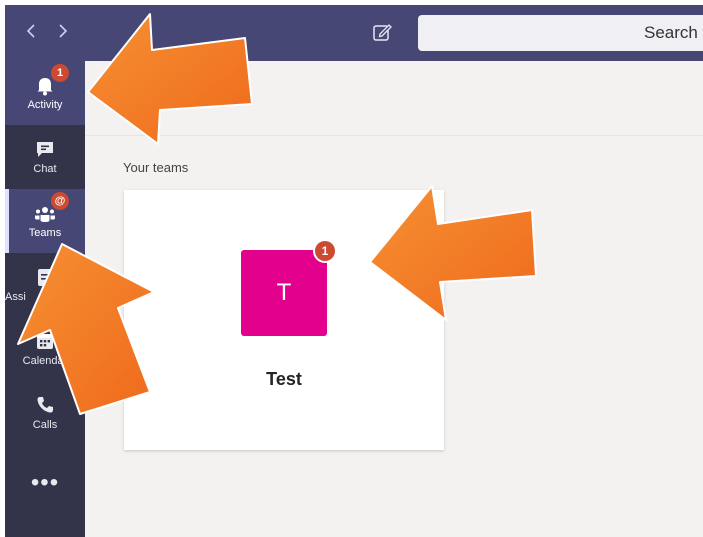 Image resolution: width=703 pixels, height=537 pixels. I want to click on phone-icon, so click(45, 405).